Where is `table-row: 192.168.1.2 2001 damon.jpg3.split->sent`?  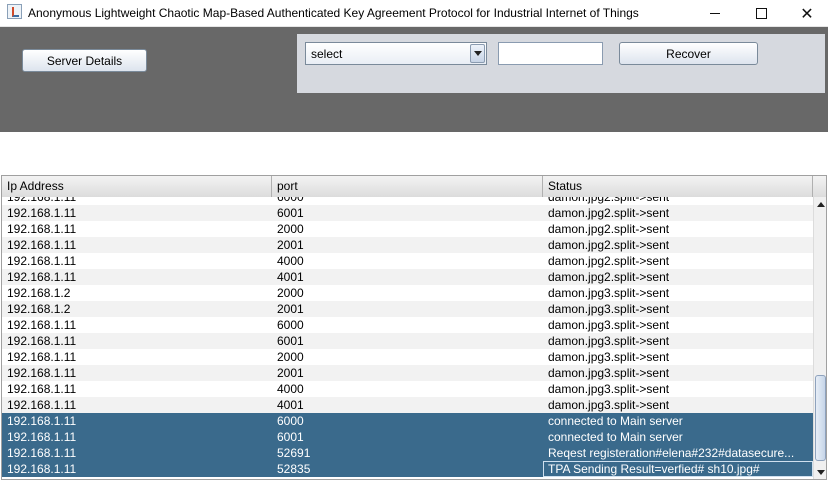 table-row: 192.168.1.2 2001 damon.jpg3.split->sent is located at coordinates (407, 309).